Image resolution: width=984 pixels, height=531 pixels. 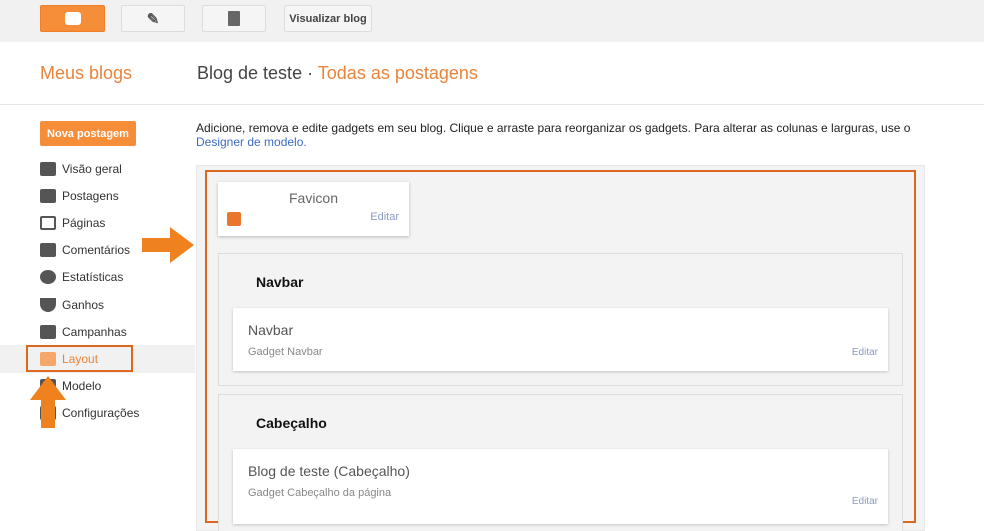 What do you see at coordinates (234, 219) in the screenshot?
I see `blogger-favicon-icon` at bounding box center [234, 219].